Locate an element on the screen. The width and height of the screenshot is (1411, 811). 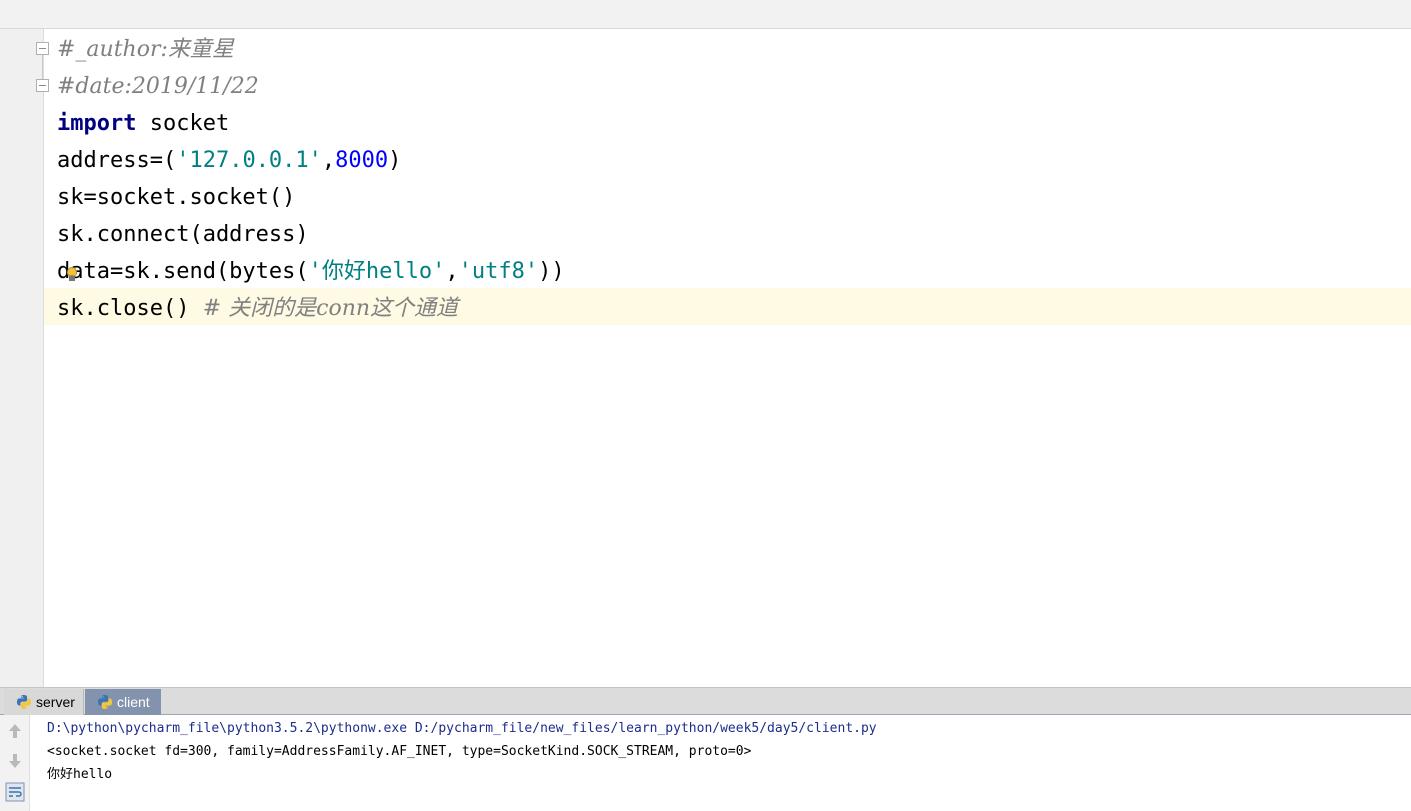
arrow-down-icon is located at coordinates (15, 761).